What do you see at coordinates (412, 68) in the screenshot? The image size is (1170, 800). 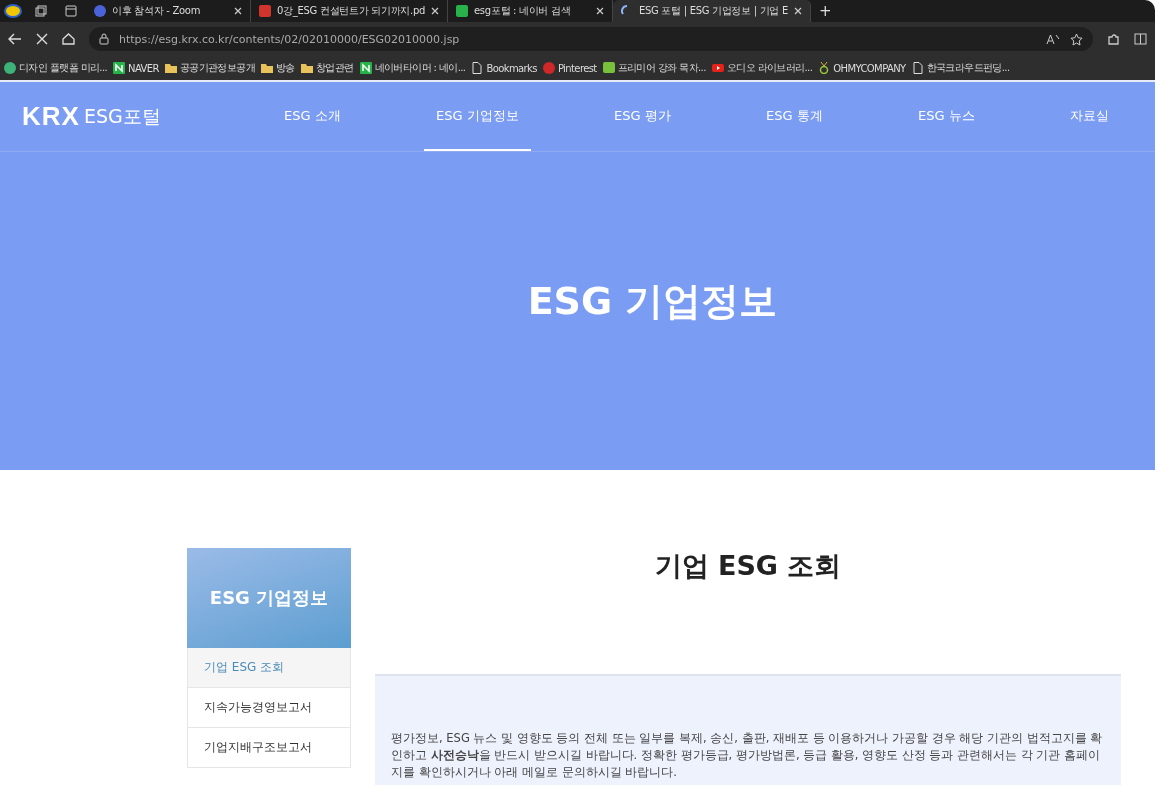 I see `bookmark: 네이버타이머` at bounding box center [412, 68].